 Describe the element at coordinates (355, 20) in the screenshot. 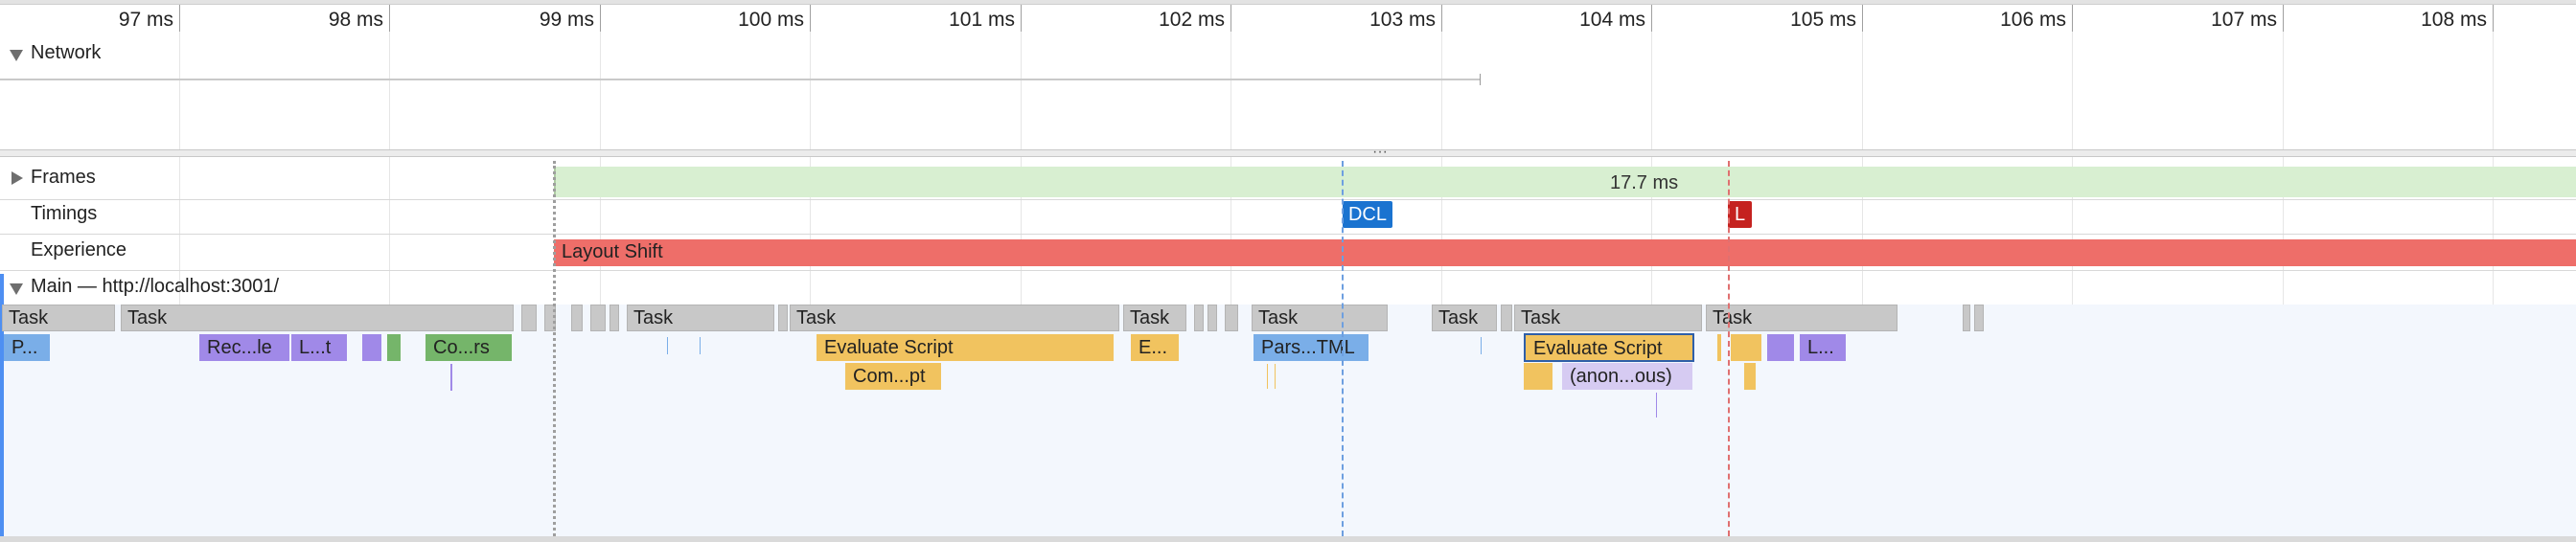

I see `ruler-label: 98 ms` at that location.